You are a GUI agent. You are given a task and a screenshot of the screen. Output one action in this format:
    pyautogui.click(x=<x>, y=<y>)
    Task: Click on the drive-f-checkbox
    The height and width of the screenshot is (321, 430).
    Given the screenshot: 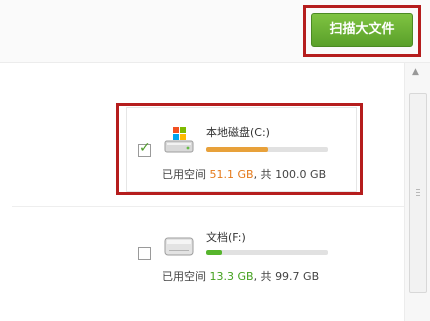 What is the action you would take?
    pyautogui.click(x=144, y=253)
    